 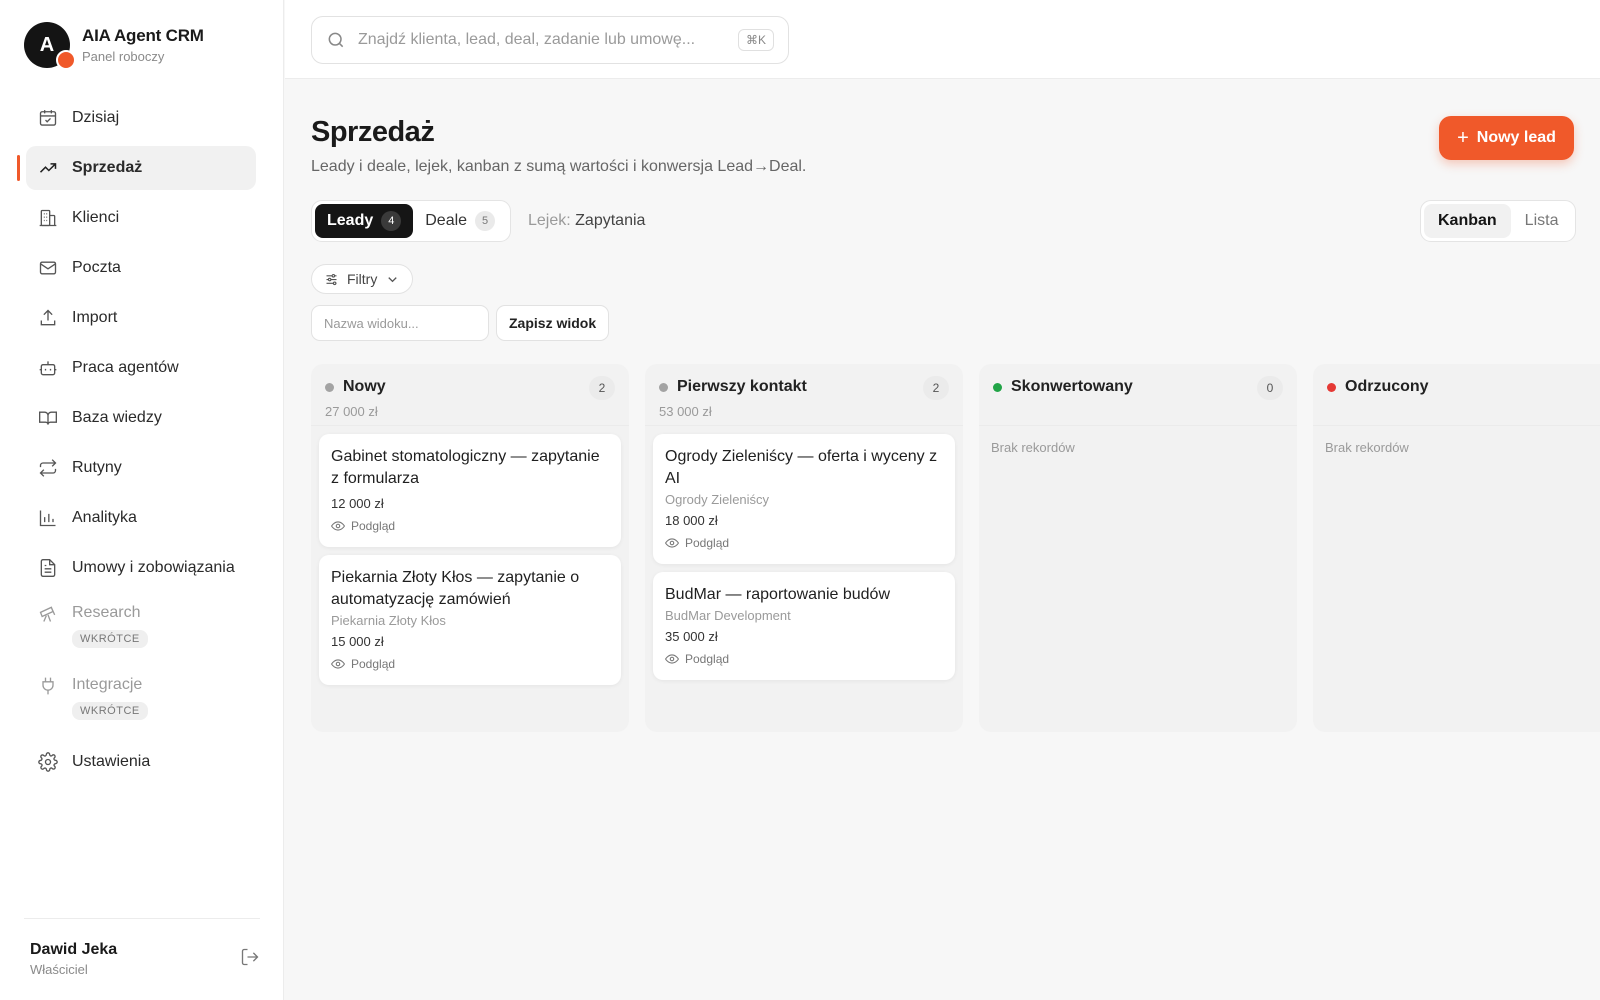 I want to click on sidebar-item-label: Ustawienia, so click(x=111, y=761).